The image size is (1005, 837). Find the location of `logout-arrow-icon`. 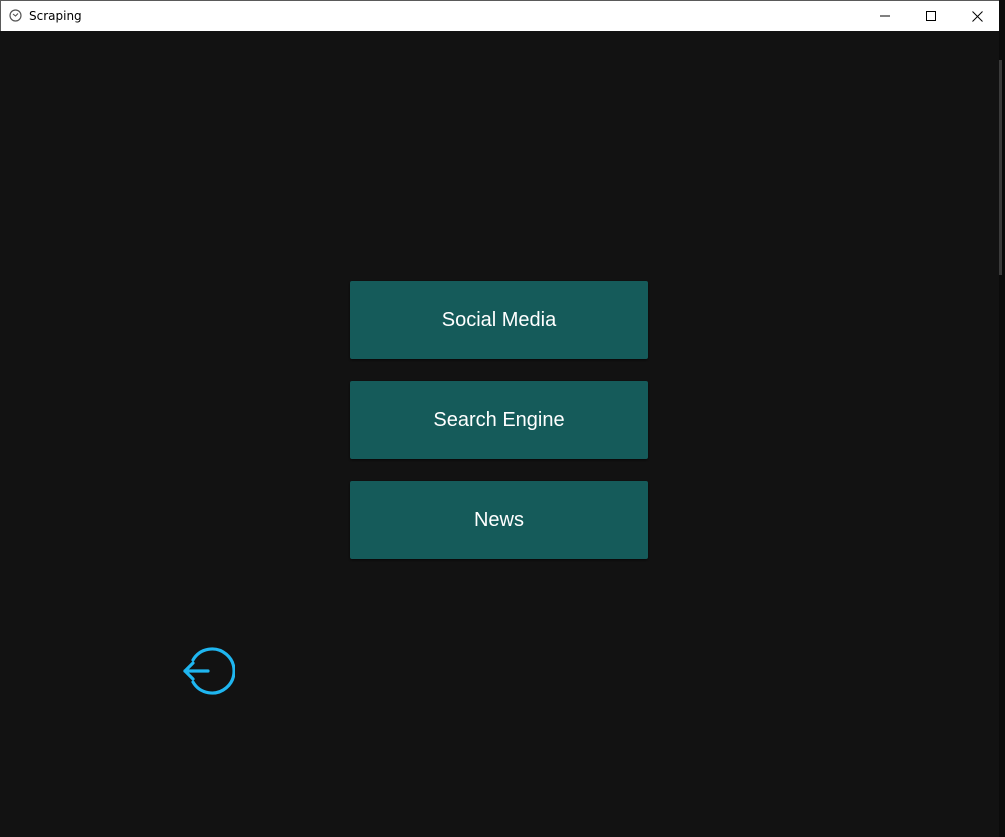

logout-arrow-icon is located at coordinates (209, 671).